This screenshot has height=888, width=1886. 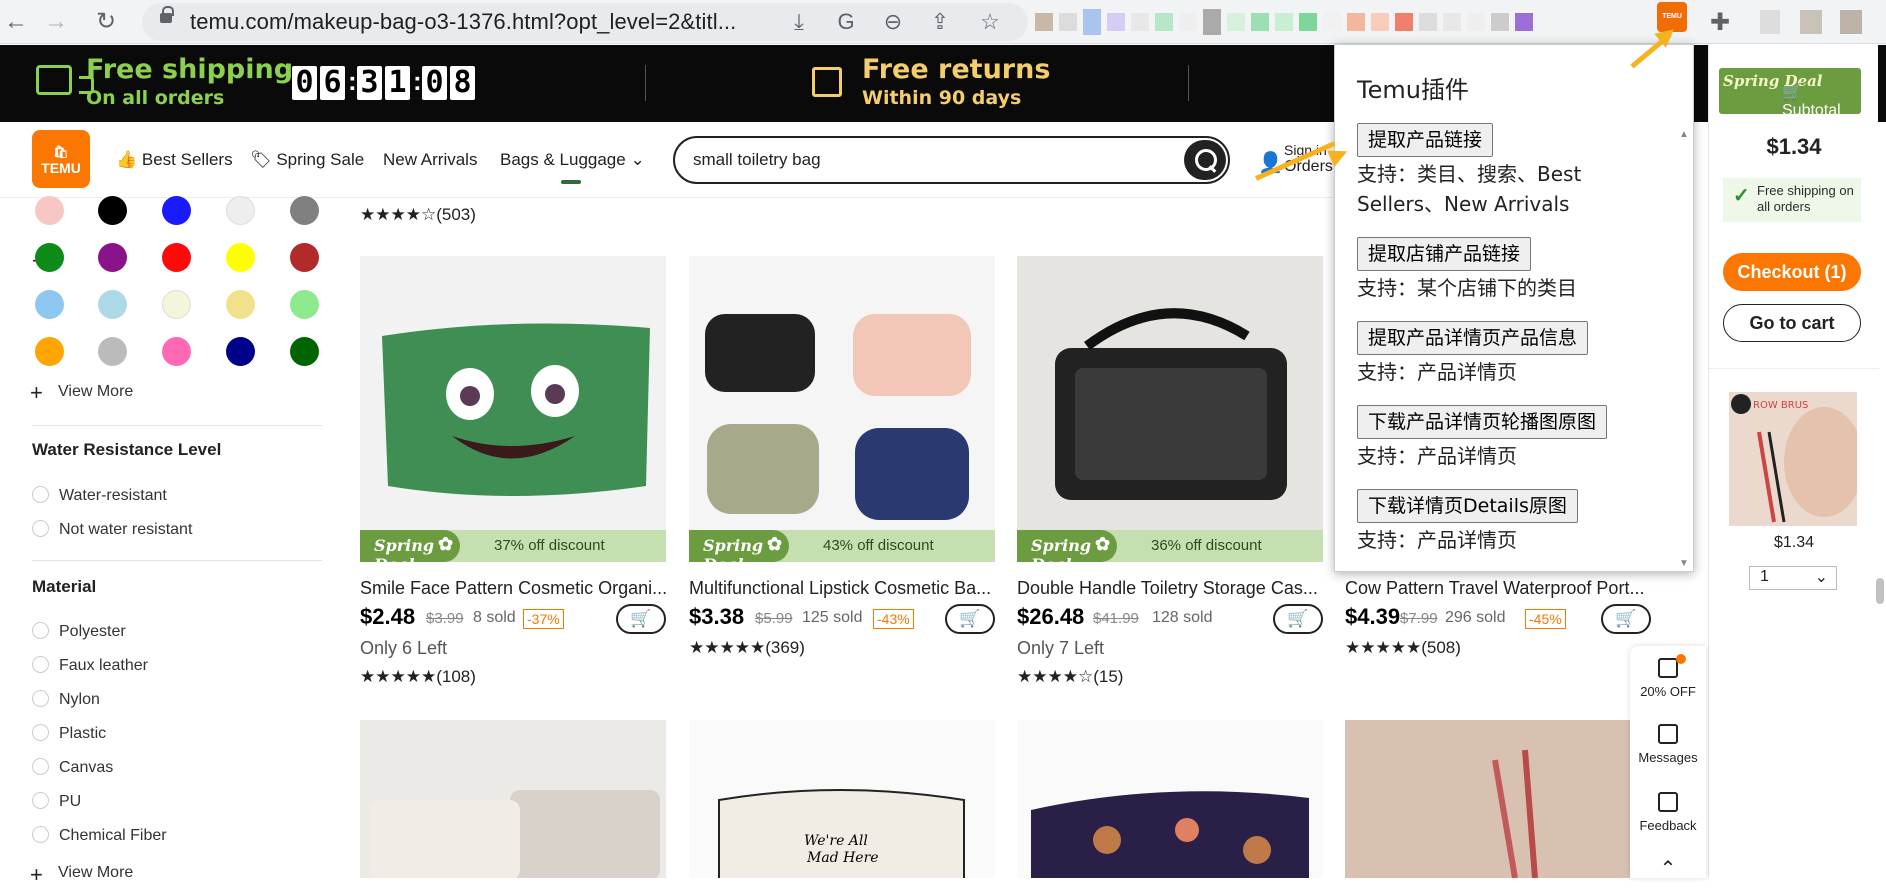 What do you see at coordinates (1668, 668) in the screenshot?
I see `coupon-icon` at bounding box center [1668, 668].